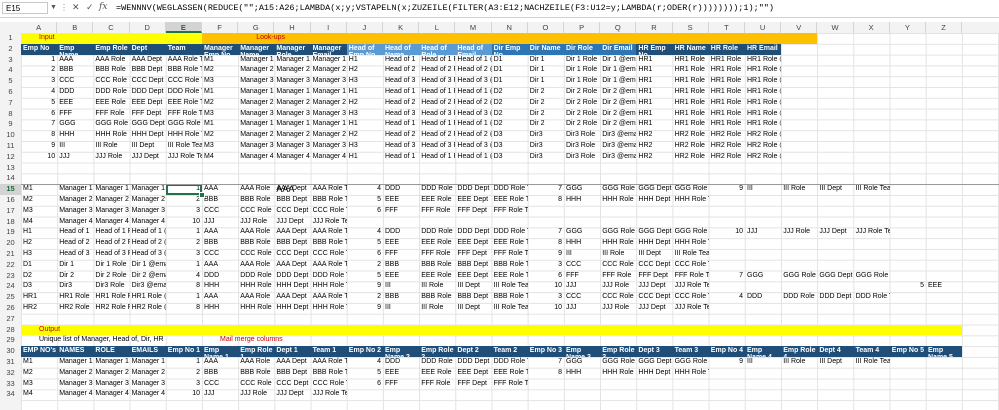 The width and height of the screenshot is (999, 410). What do you see at coordinates (111, 27) in the screenshot?
I see `column-header-c: C` at bounding box center [111, 27].